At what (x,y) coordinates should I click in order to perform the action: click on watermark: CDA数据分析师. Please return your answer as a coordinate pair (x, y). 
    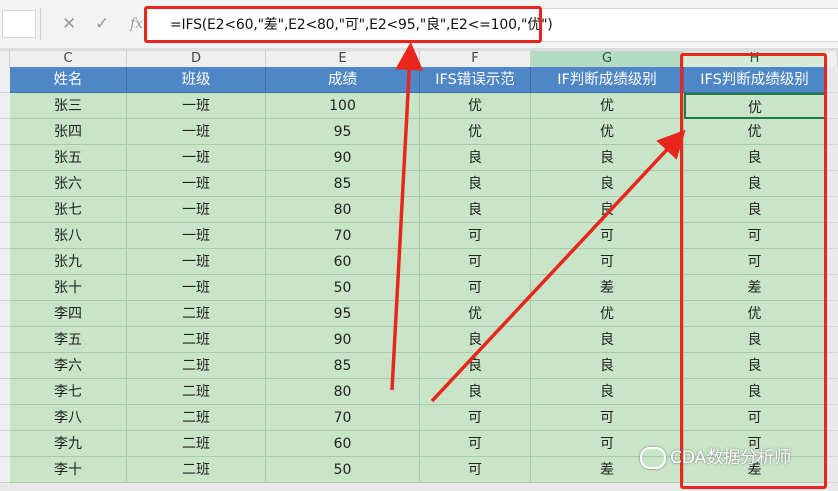
    Looking at the image, I should click on (715, 456).